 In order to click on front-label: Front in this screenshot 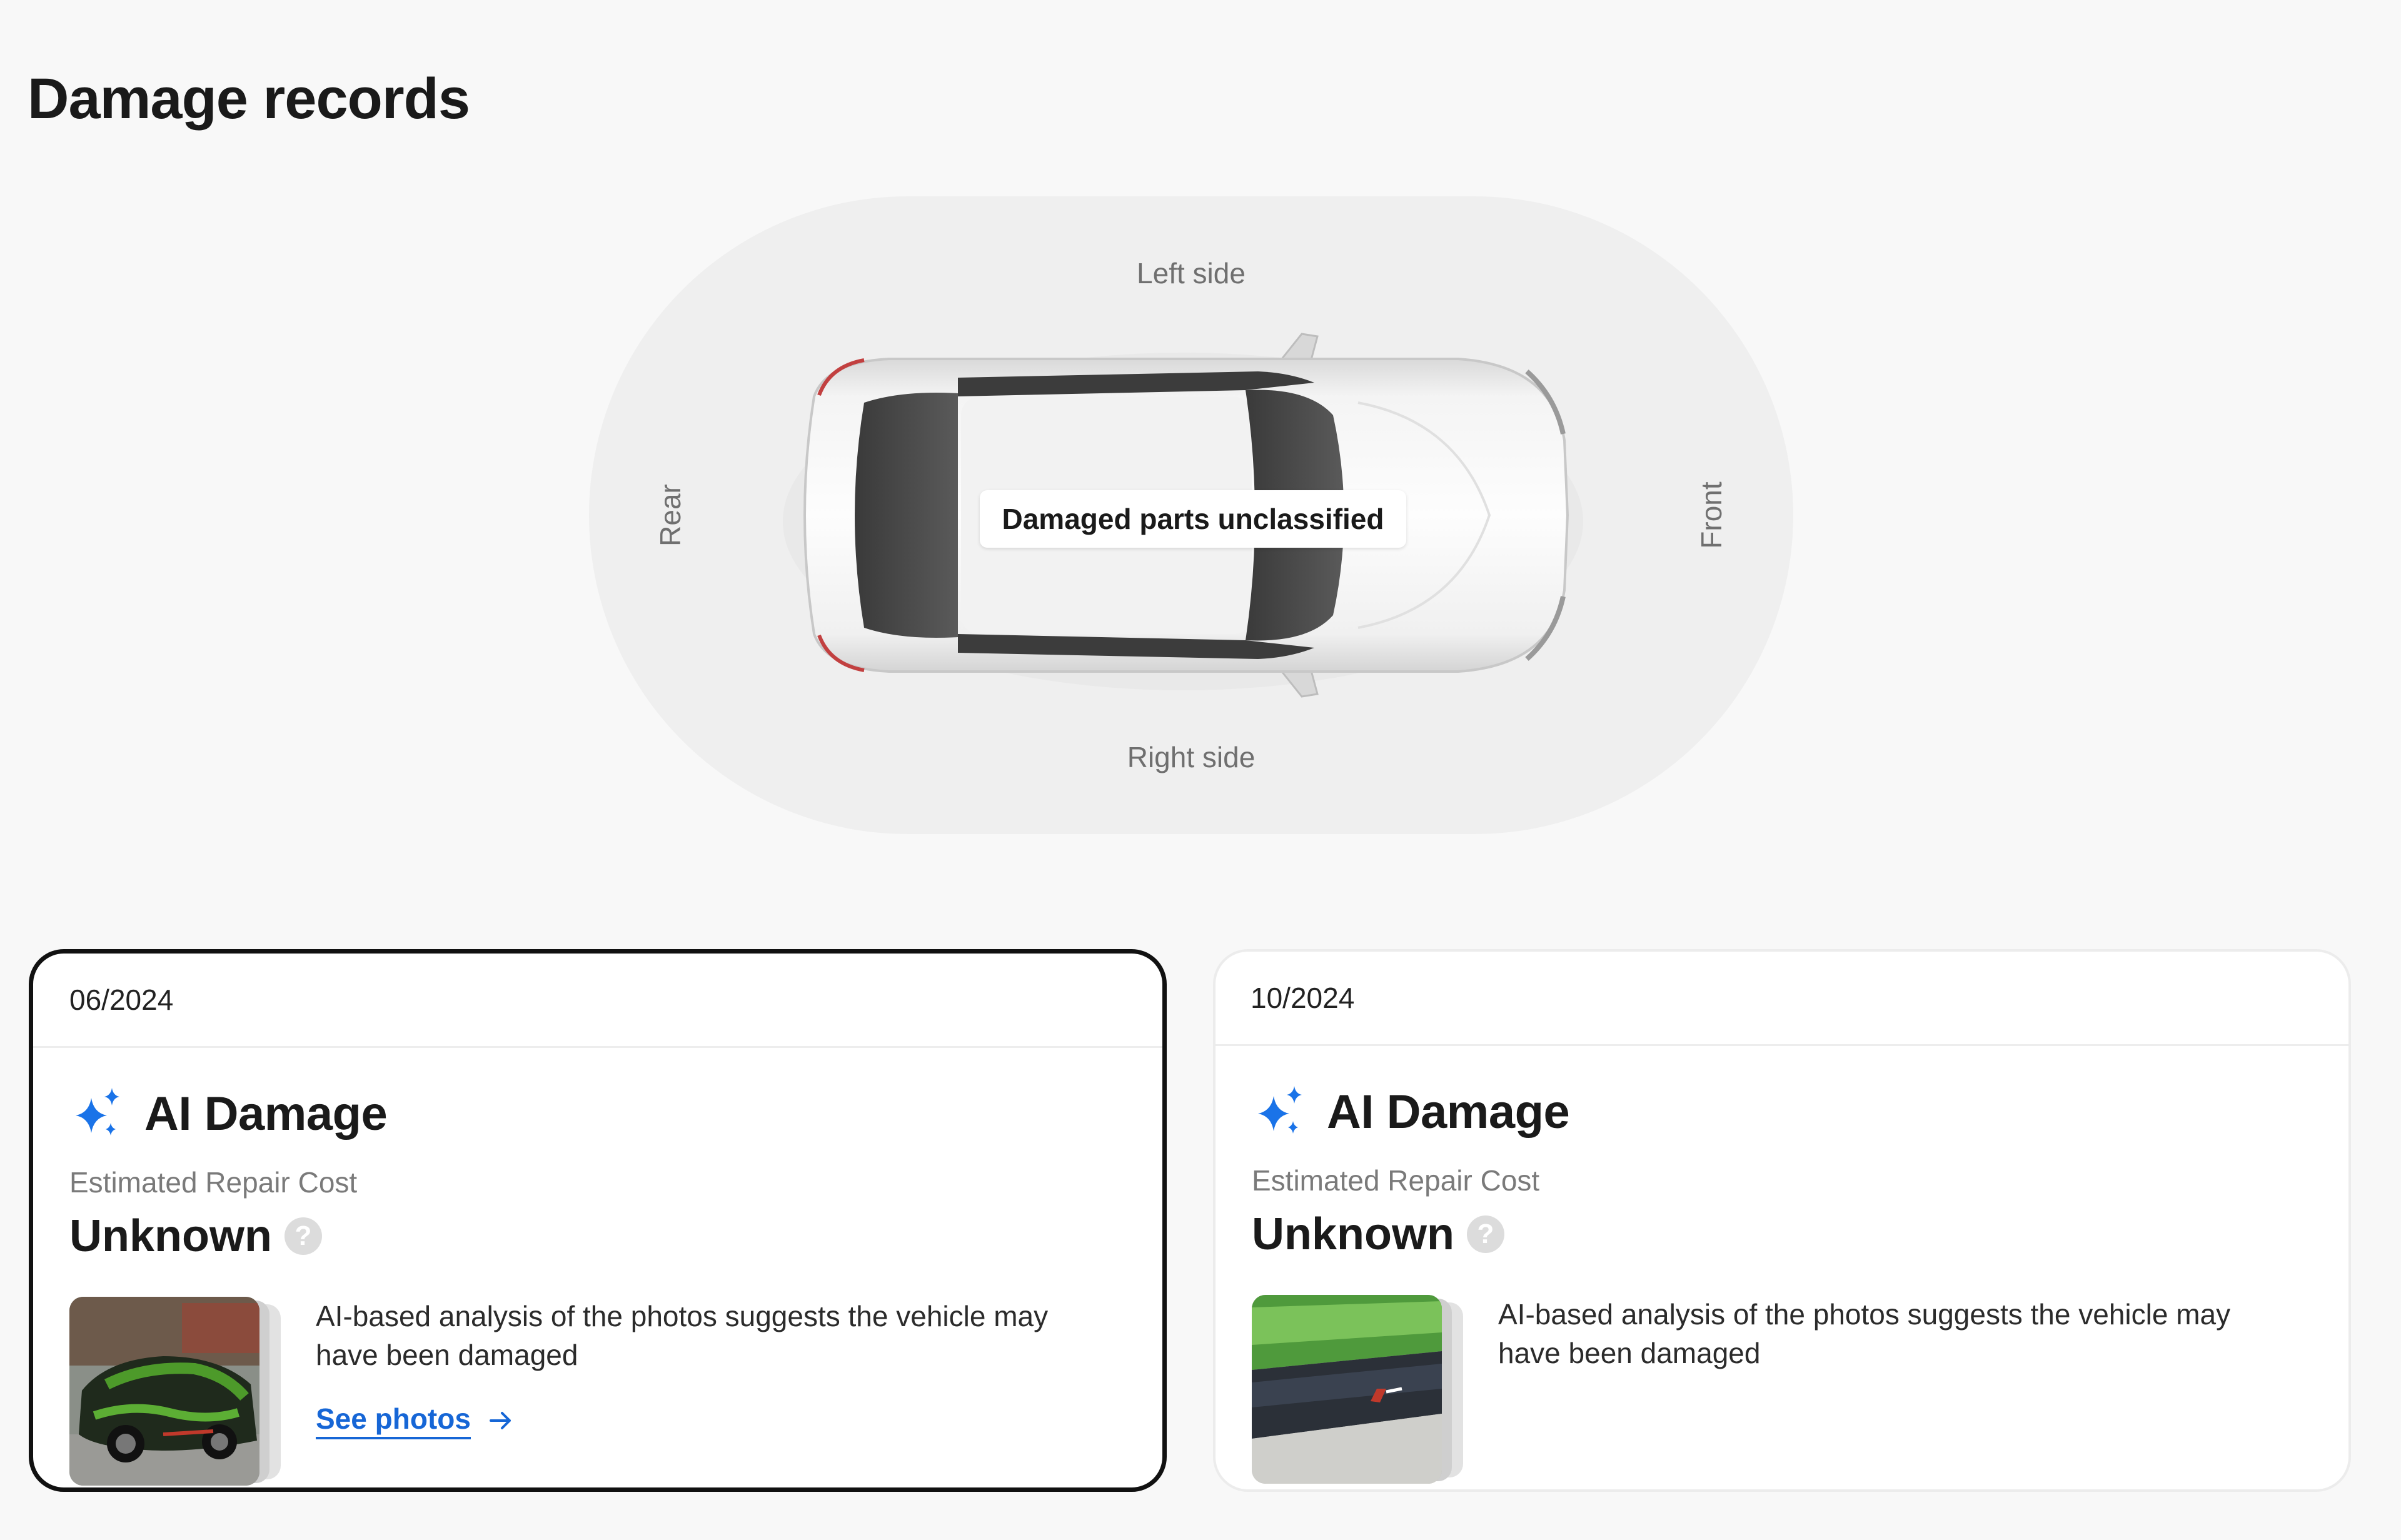, I will do `click(1711, 515)`.